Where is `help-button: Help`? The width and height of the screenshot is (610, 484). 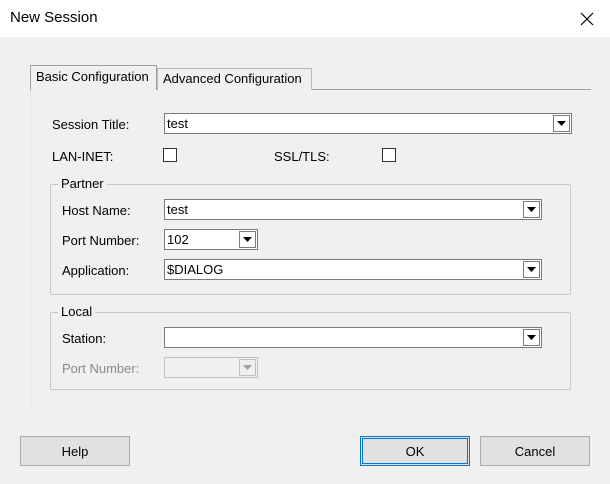 help-button: Help is located at coordinates (75, 451).